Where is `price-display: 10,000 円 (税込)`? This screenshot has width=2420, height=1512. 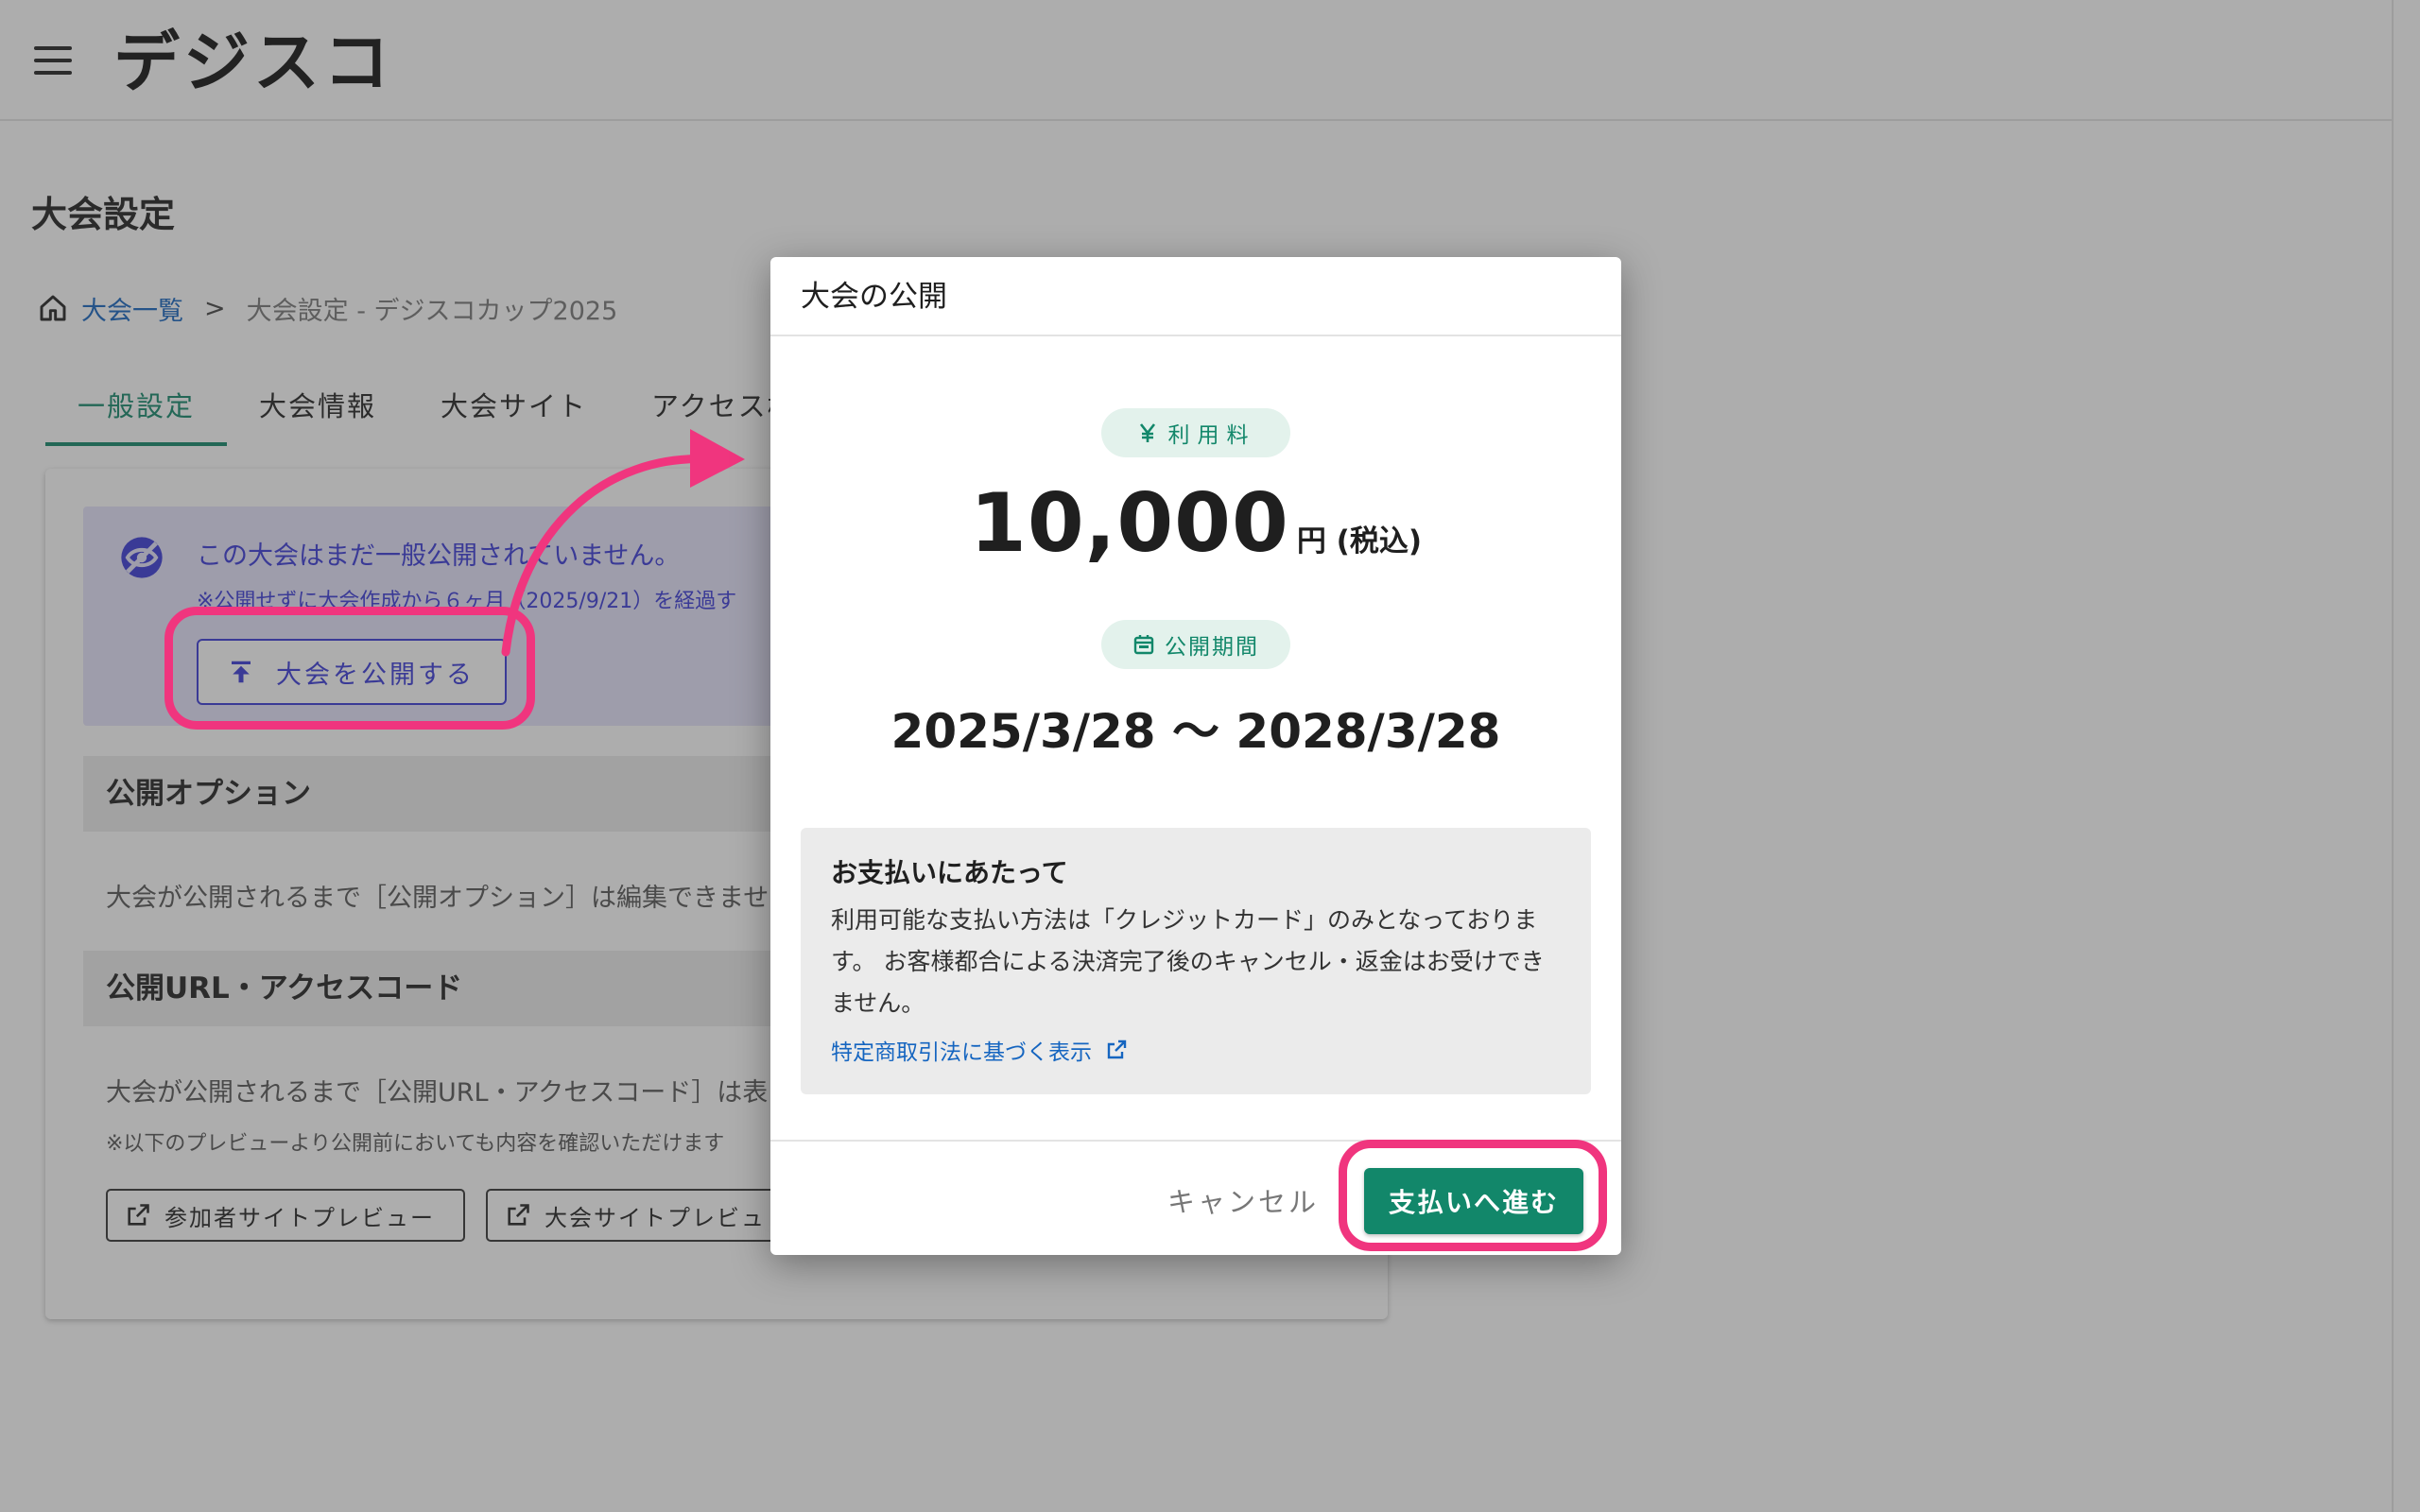 price-display: 10,000 円 (税込) is located at coordinates (1196, 523).